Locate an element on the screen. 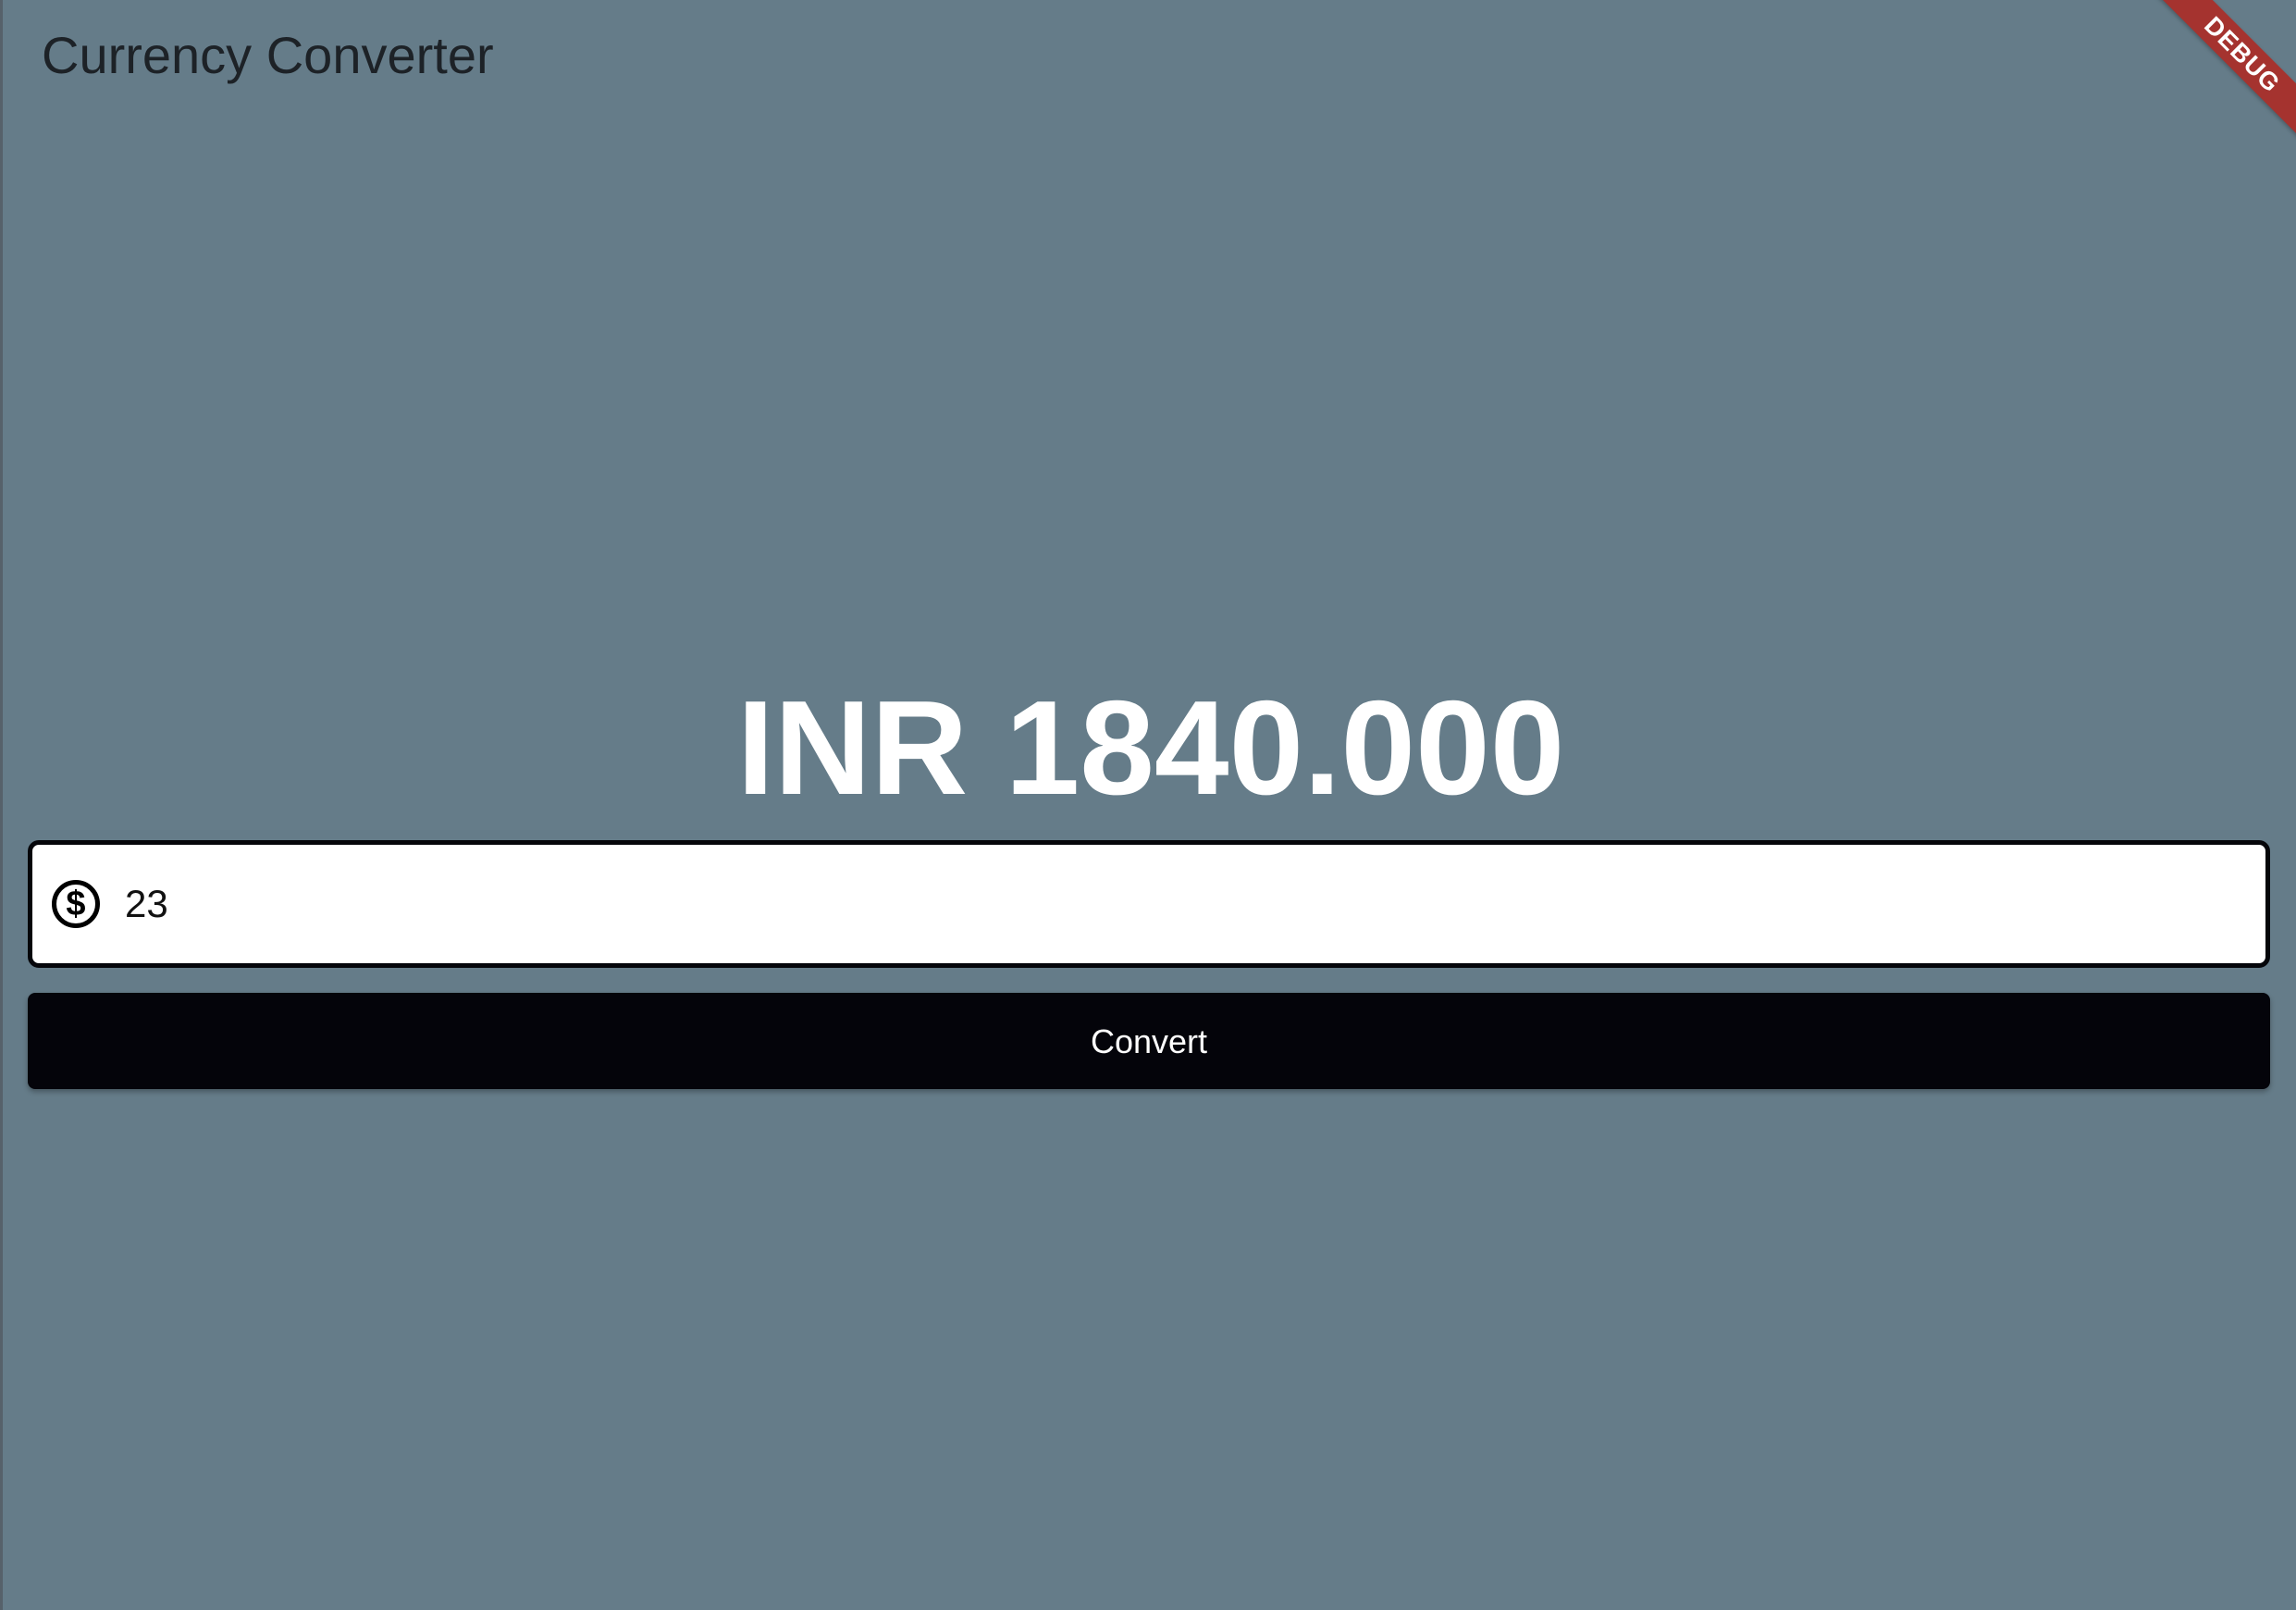  dollar-circle-icon: $ is located at coordinates (76, 904).